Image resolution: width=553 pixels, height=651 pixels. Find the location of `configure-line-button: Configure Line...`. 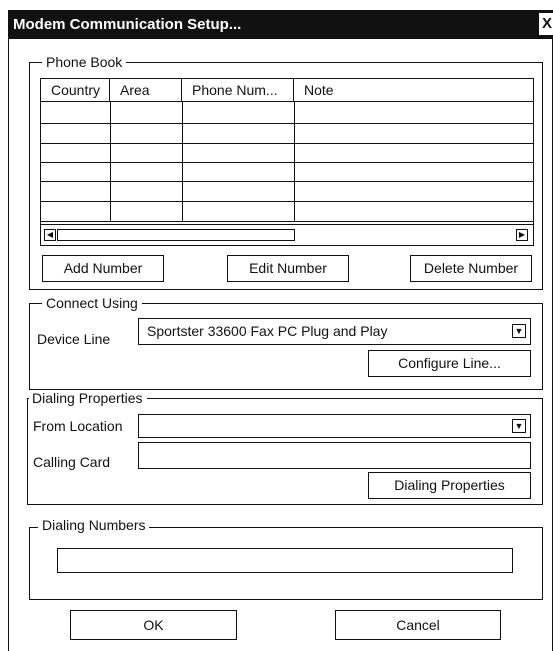

configure-line-button: Configure Line... is located at coordinates (449, 363).